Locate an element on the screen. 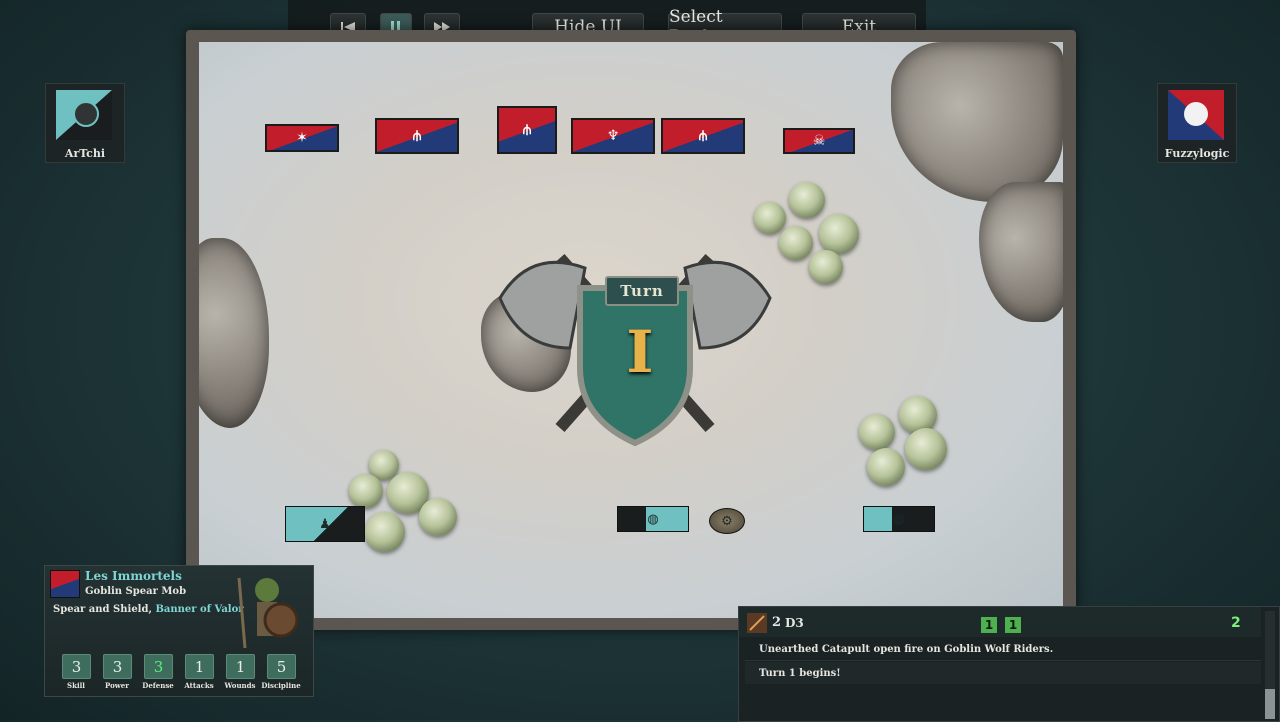 This screenshot has height=722, width=1280. friendly-unit-base: ♟ is located at coordinates (325, 524).